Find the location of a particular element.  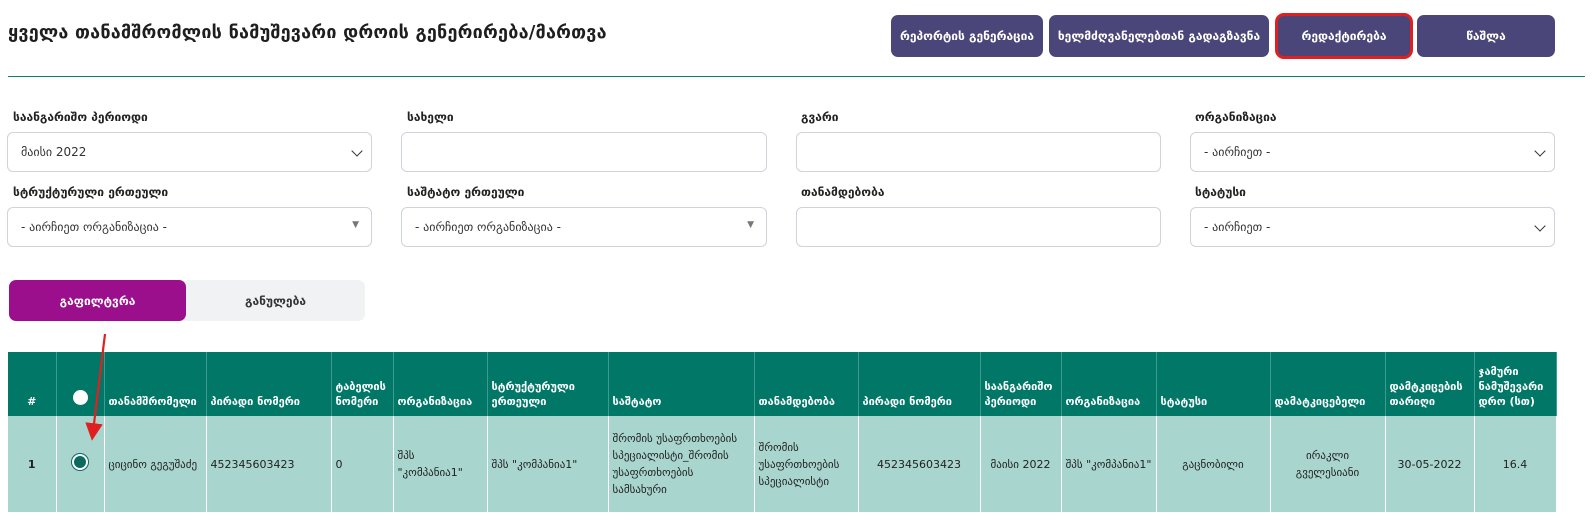

period-select-value: მაისი 2022 is located at coordinates (54, 152).